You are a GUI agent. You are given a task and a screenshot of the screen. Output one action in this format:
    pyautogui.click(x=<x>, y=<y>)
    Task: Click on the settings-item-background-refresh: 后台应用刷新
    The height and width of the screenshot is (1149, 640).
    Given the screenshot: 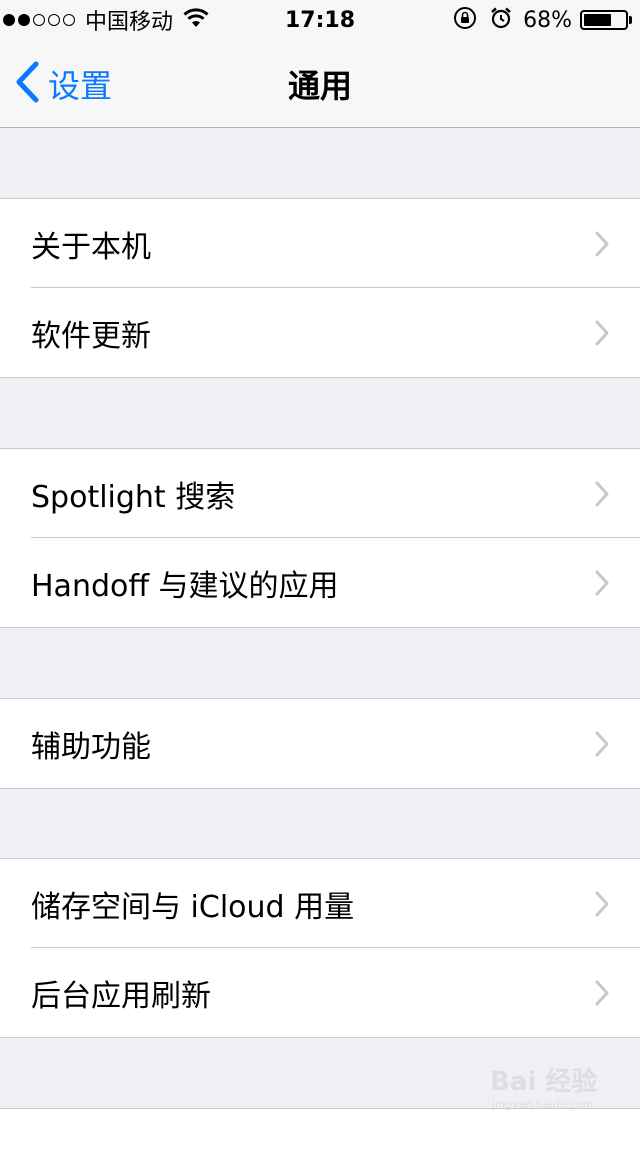 What is the action you would take?
    pyautogui.click(x=320, y=992)
    